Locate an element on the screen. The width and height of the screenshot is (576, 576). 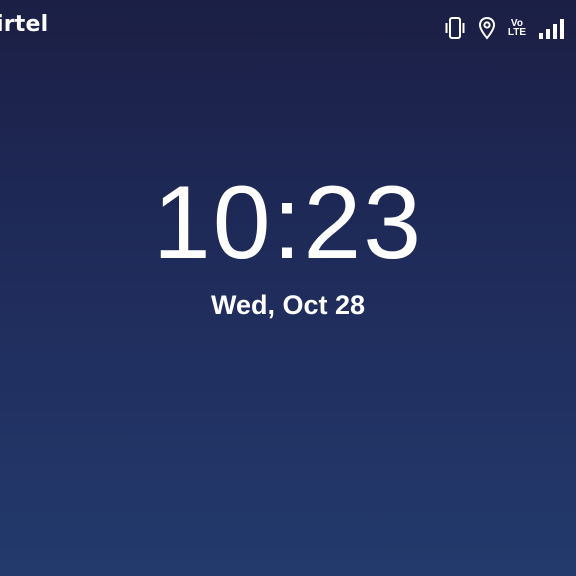
volte-bottom-label: LTE is located at coordinates (516, 32).